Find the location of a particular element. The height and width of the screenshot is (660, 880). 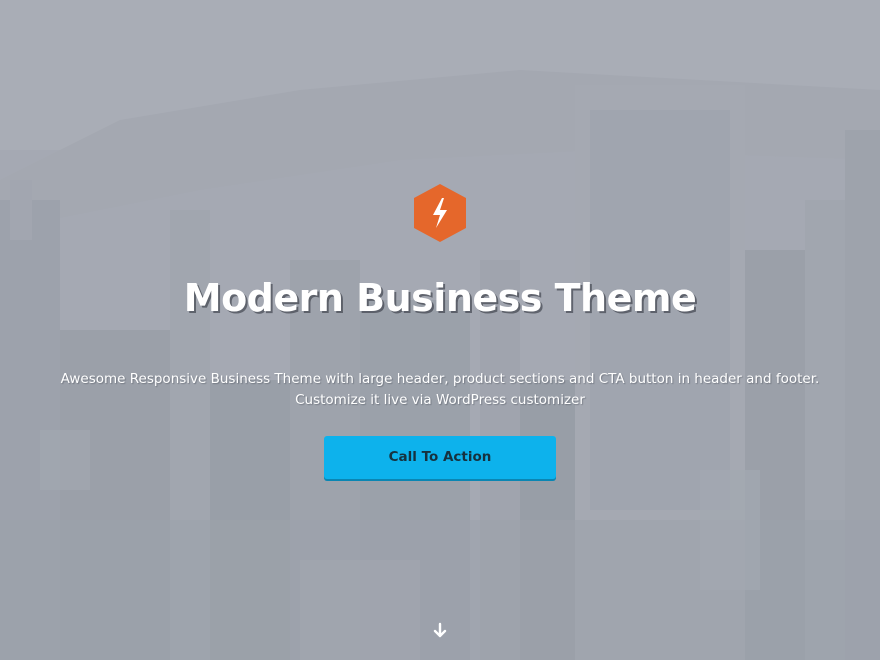

call-to-action-button: Call To Action is located at coordinates (440, 457).